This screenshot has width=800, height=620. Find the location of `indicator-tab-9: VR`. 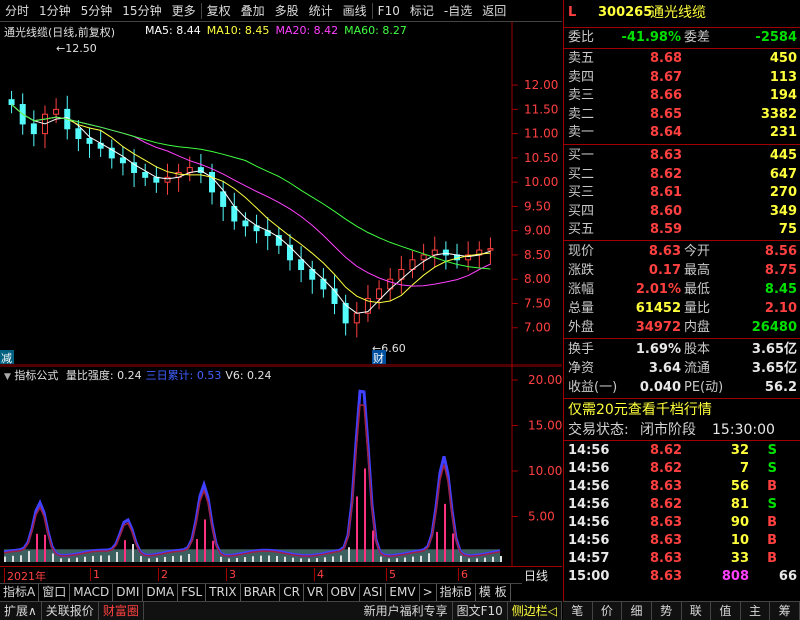

indicator-tab-9: VR is located at coordinates (316, 592).